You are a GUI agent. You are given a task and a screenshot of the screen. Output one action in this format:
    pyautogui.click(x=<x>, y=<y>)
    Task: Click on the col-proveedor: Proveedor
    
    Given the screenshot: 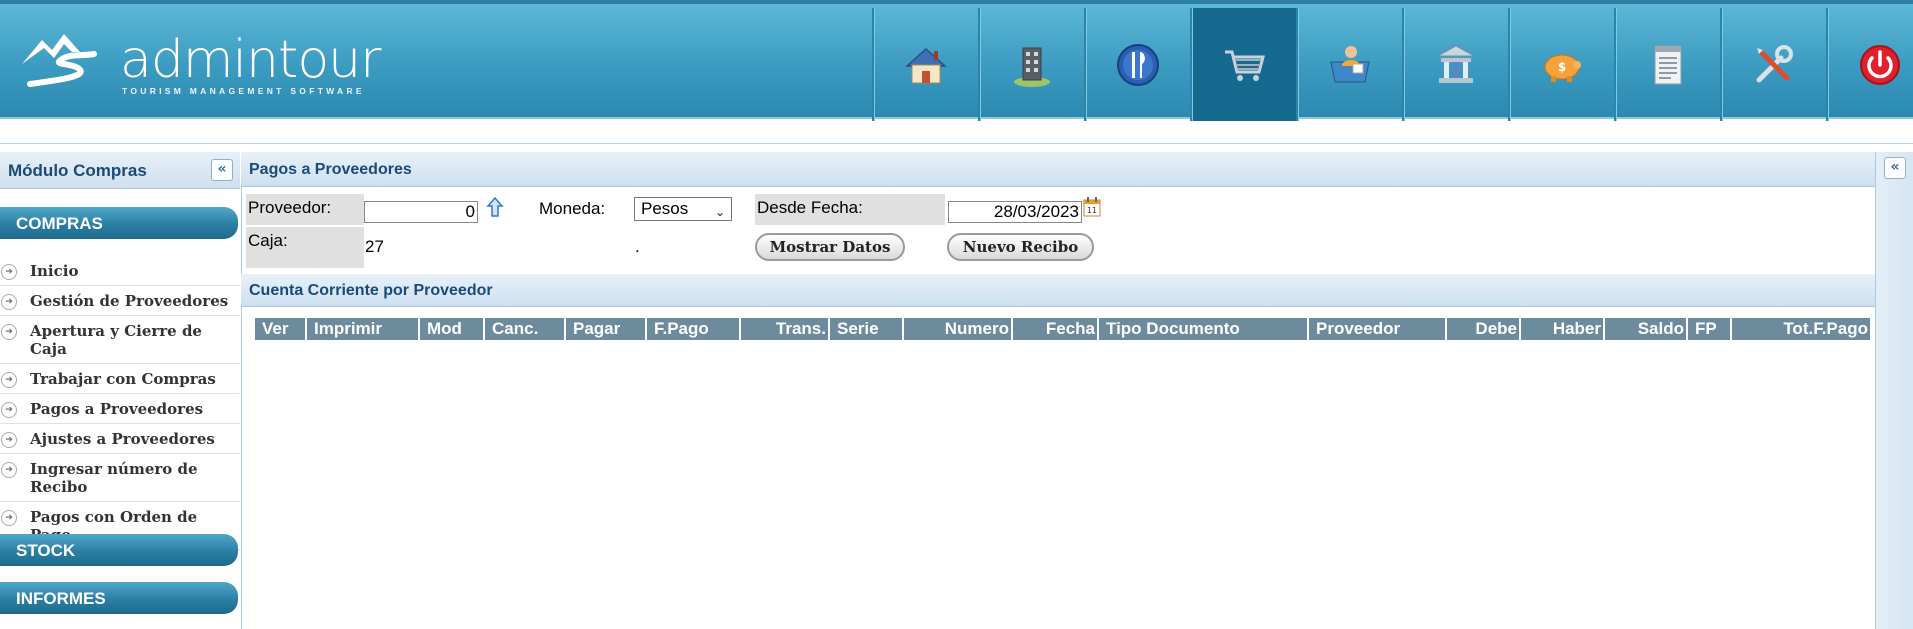 What is the action you would take?
    pyautogui.click(x=1378, y=329)
    